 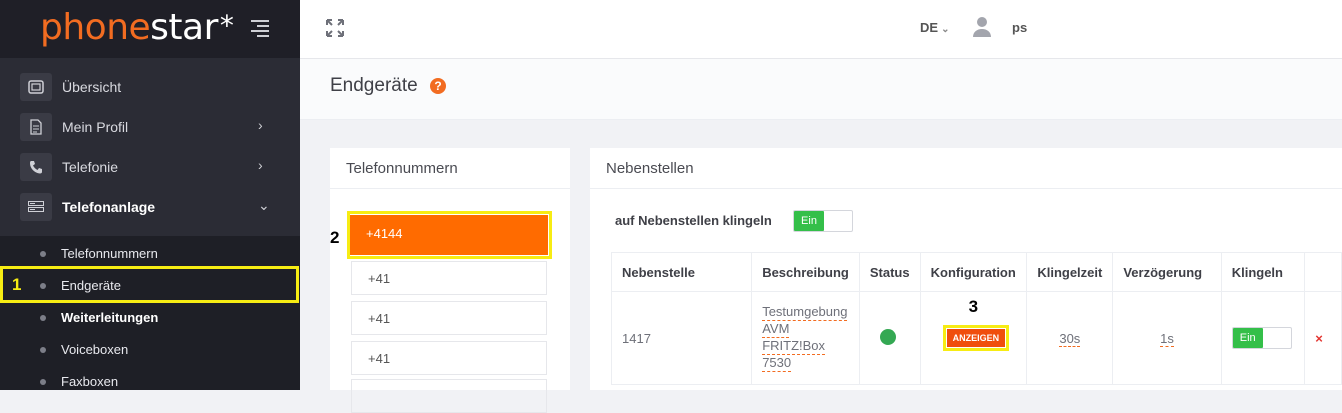 What do you see at coordinates (109, 207) in the screenshot?
I see `sidebar-item-label: Telefonanlage` at bounding box center [109, 207].